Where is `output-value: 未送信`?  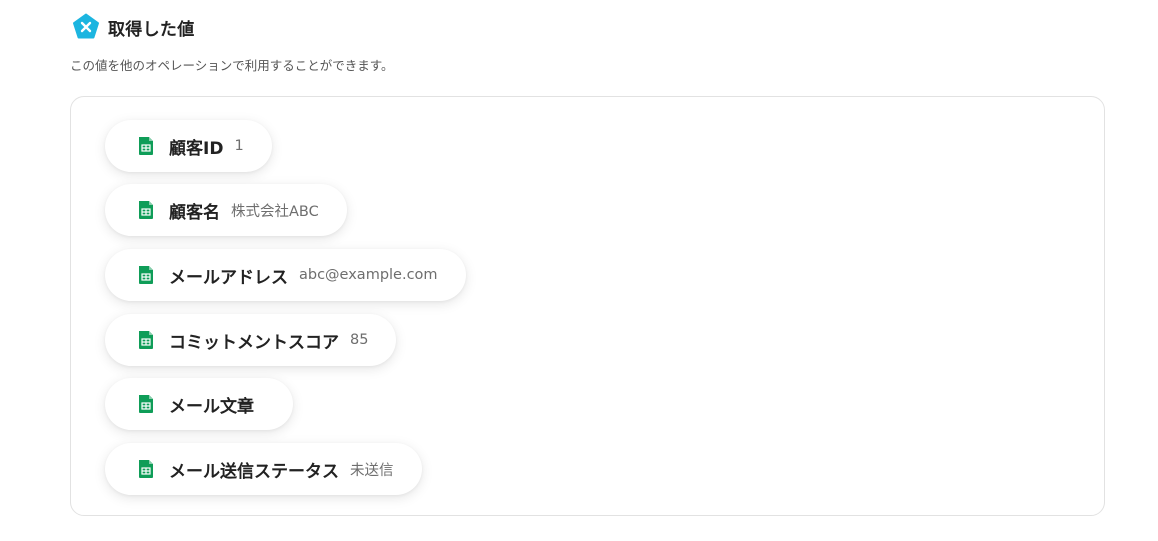 output-value: 未送信 is located at coordinates (372, 470).